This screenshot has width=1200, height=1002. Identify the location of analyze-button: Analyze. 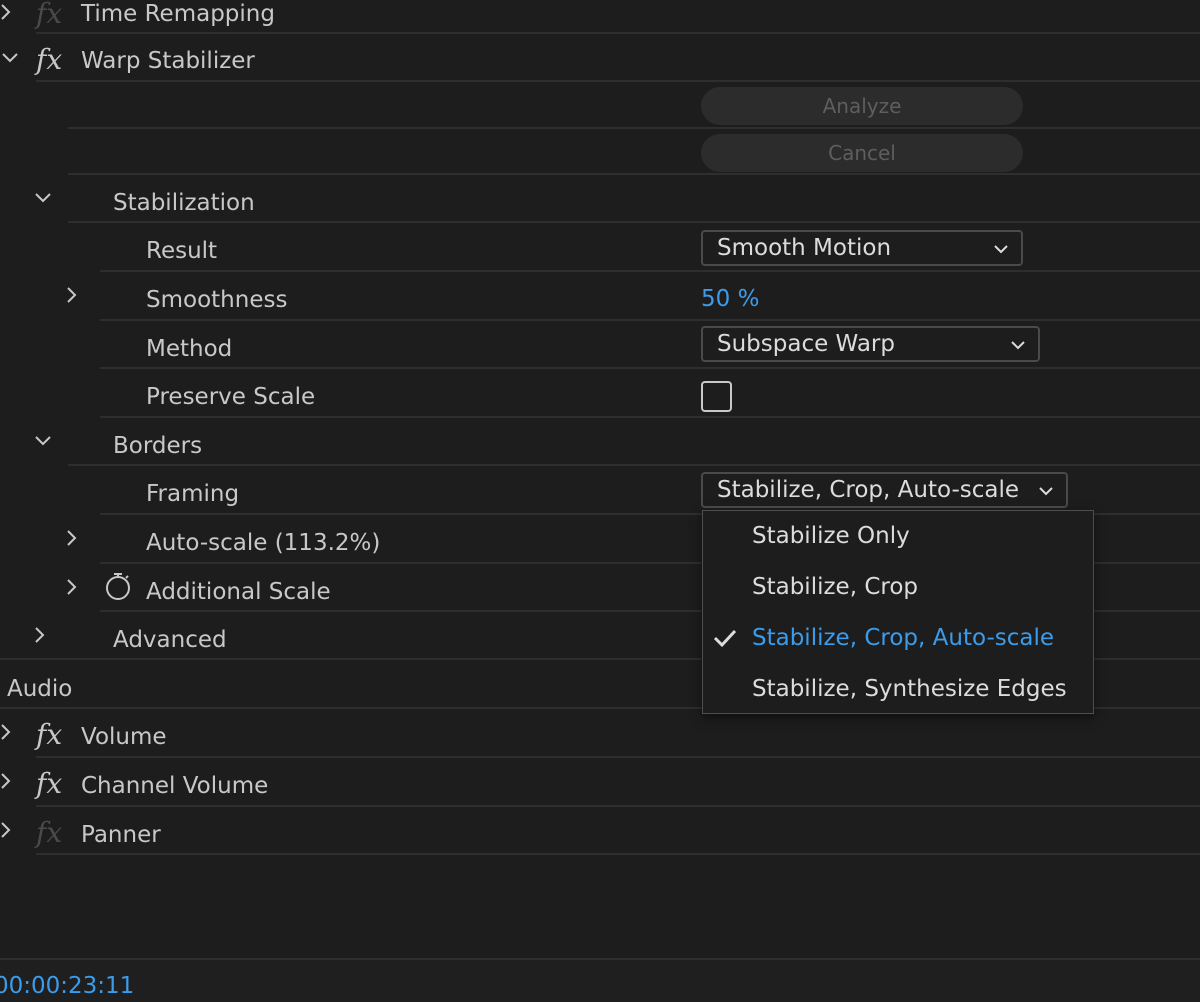
(862, 106).